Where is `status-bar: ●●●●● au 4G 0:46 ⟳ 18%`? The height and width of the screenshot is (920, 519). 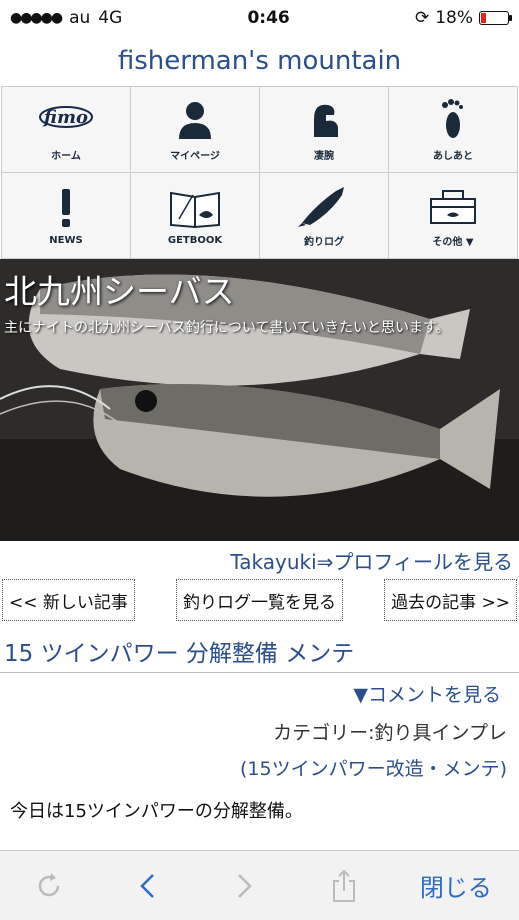
status-bar: ●●●●● au 4G 0:46 ⟳ 18% is located at coordinates (259, 18).